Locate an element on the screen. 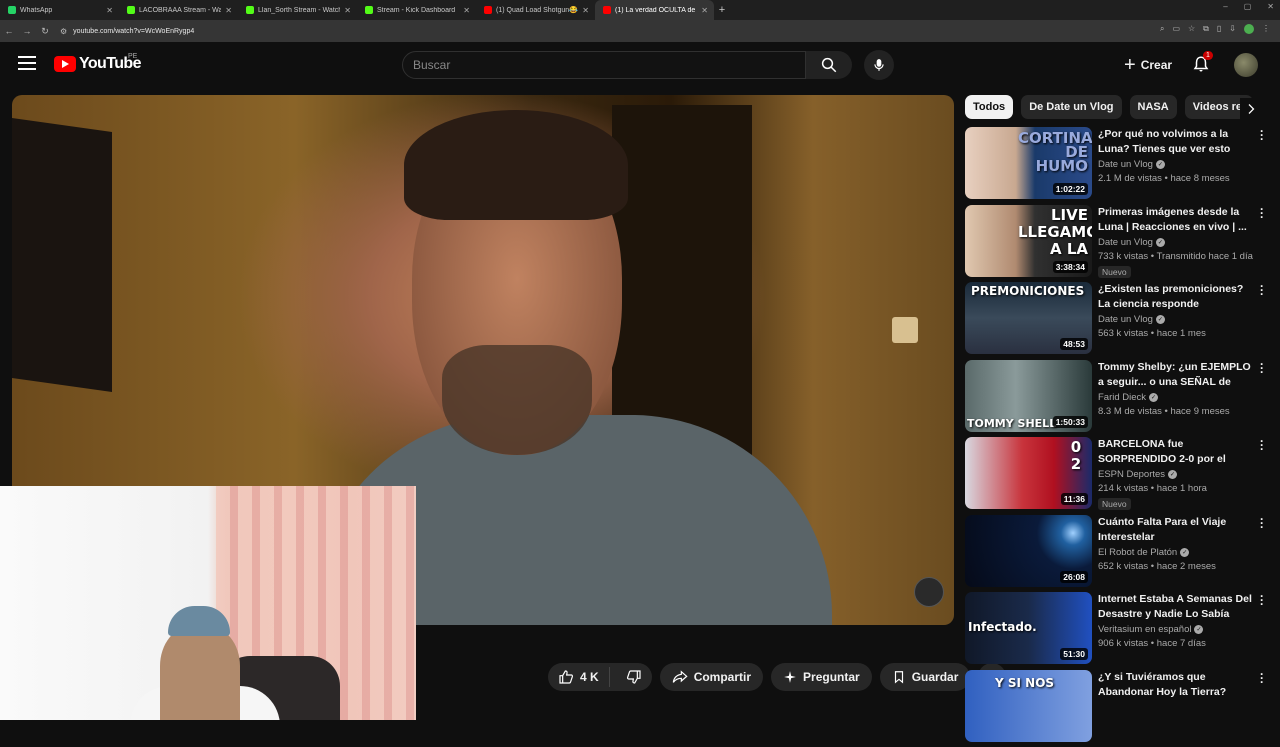 This screenshot has height=747, width=1280. filter-chip: De Date un Vlog is located at coordinates (1071, 107).